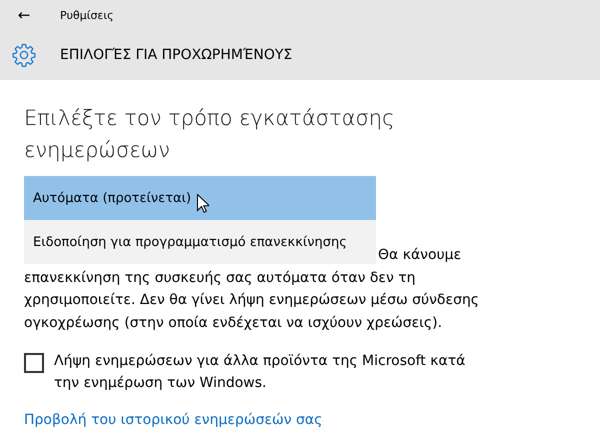 The image size is (600, 448). What do you see at coordinates (260, 372) in the screenshot?
I see `checkbox-label: Λήψη ενημερώσεων για άλλα προϊόντα της Microsoft κατά την ενημέρωση των Windows.` at bounding box center [260, 372].